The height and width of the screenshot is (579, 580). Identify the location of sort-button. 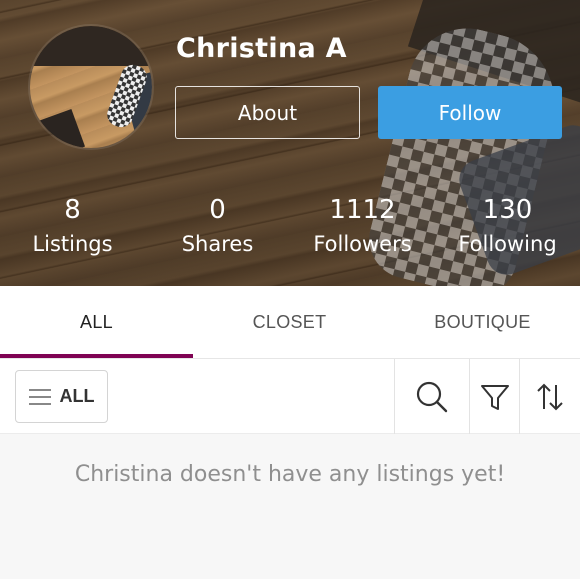
(550, 396).